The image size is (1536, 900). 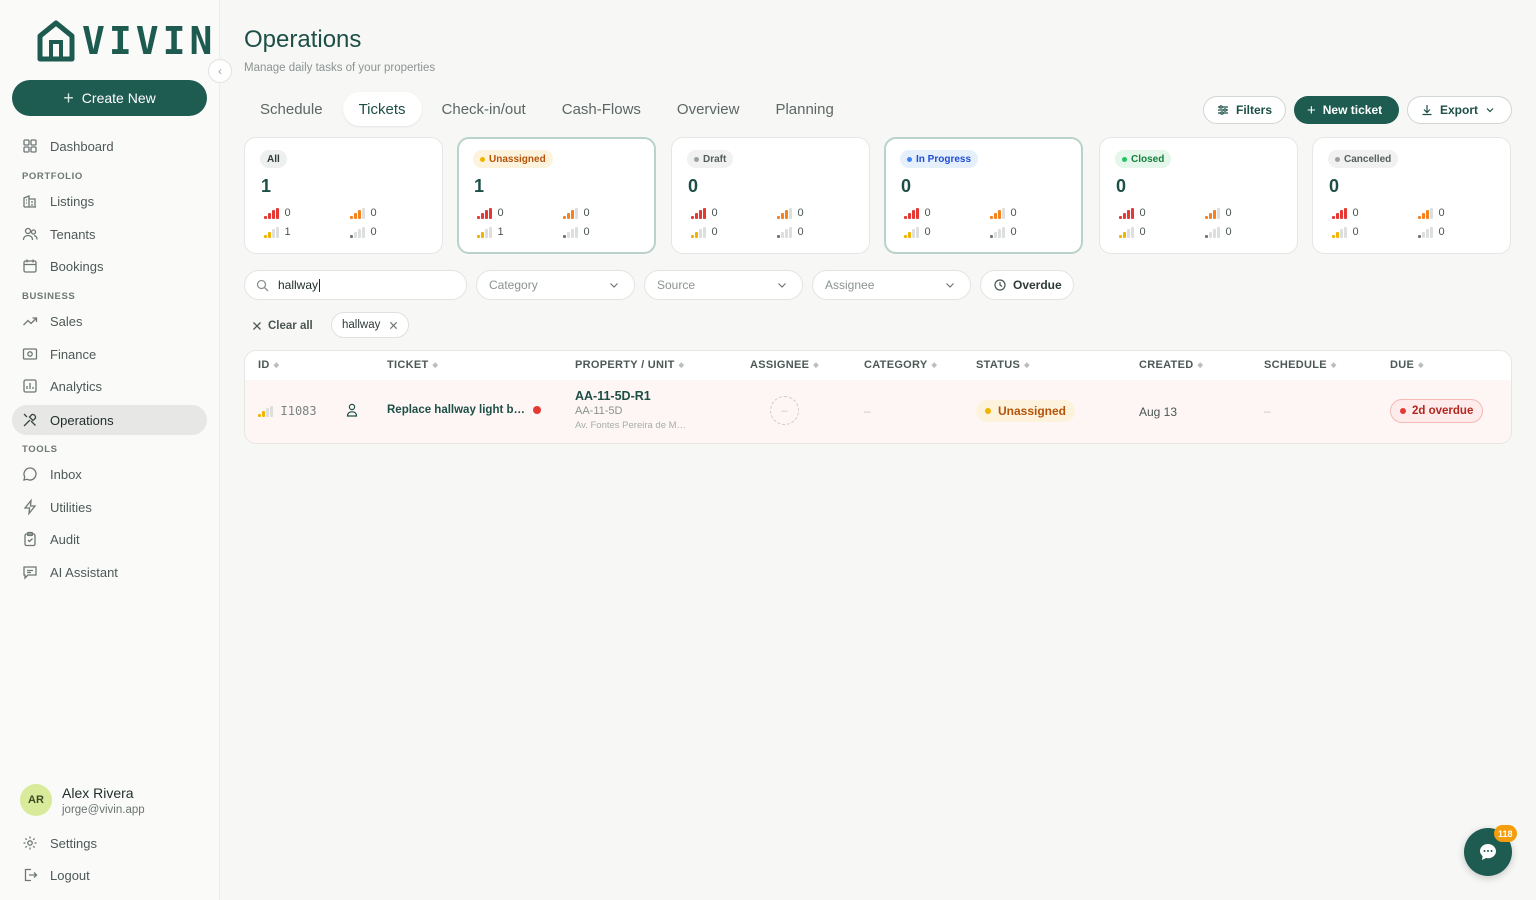 I want to click on column-header-status: STATUS ◆, so click(x=1003, y=365).